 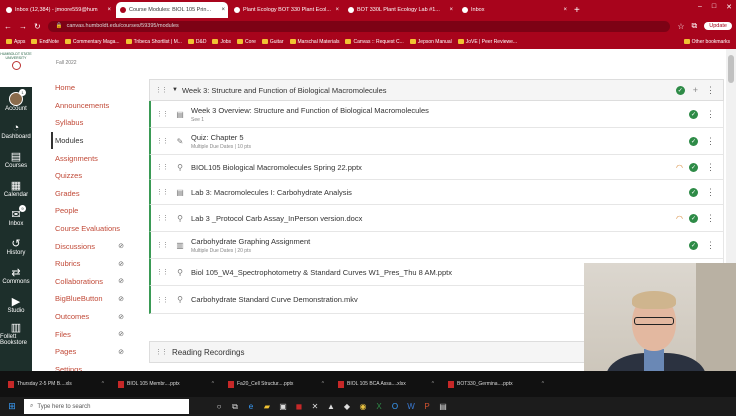 I want to click on minimize-icon: –, so click(x=700, y=7).